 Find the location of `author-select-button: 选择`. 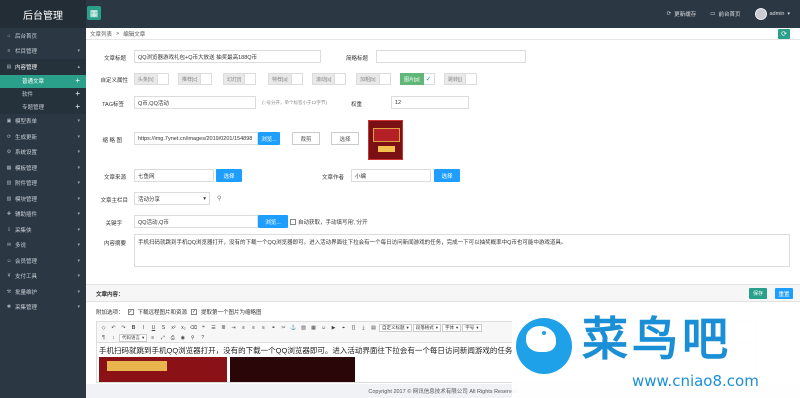

author-select-button: 选择 is located at coordinates (447, 175).